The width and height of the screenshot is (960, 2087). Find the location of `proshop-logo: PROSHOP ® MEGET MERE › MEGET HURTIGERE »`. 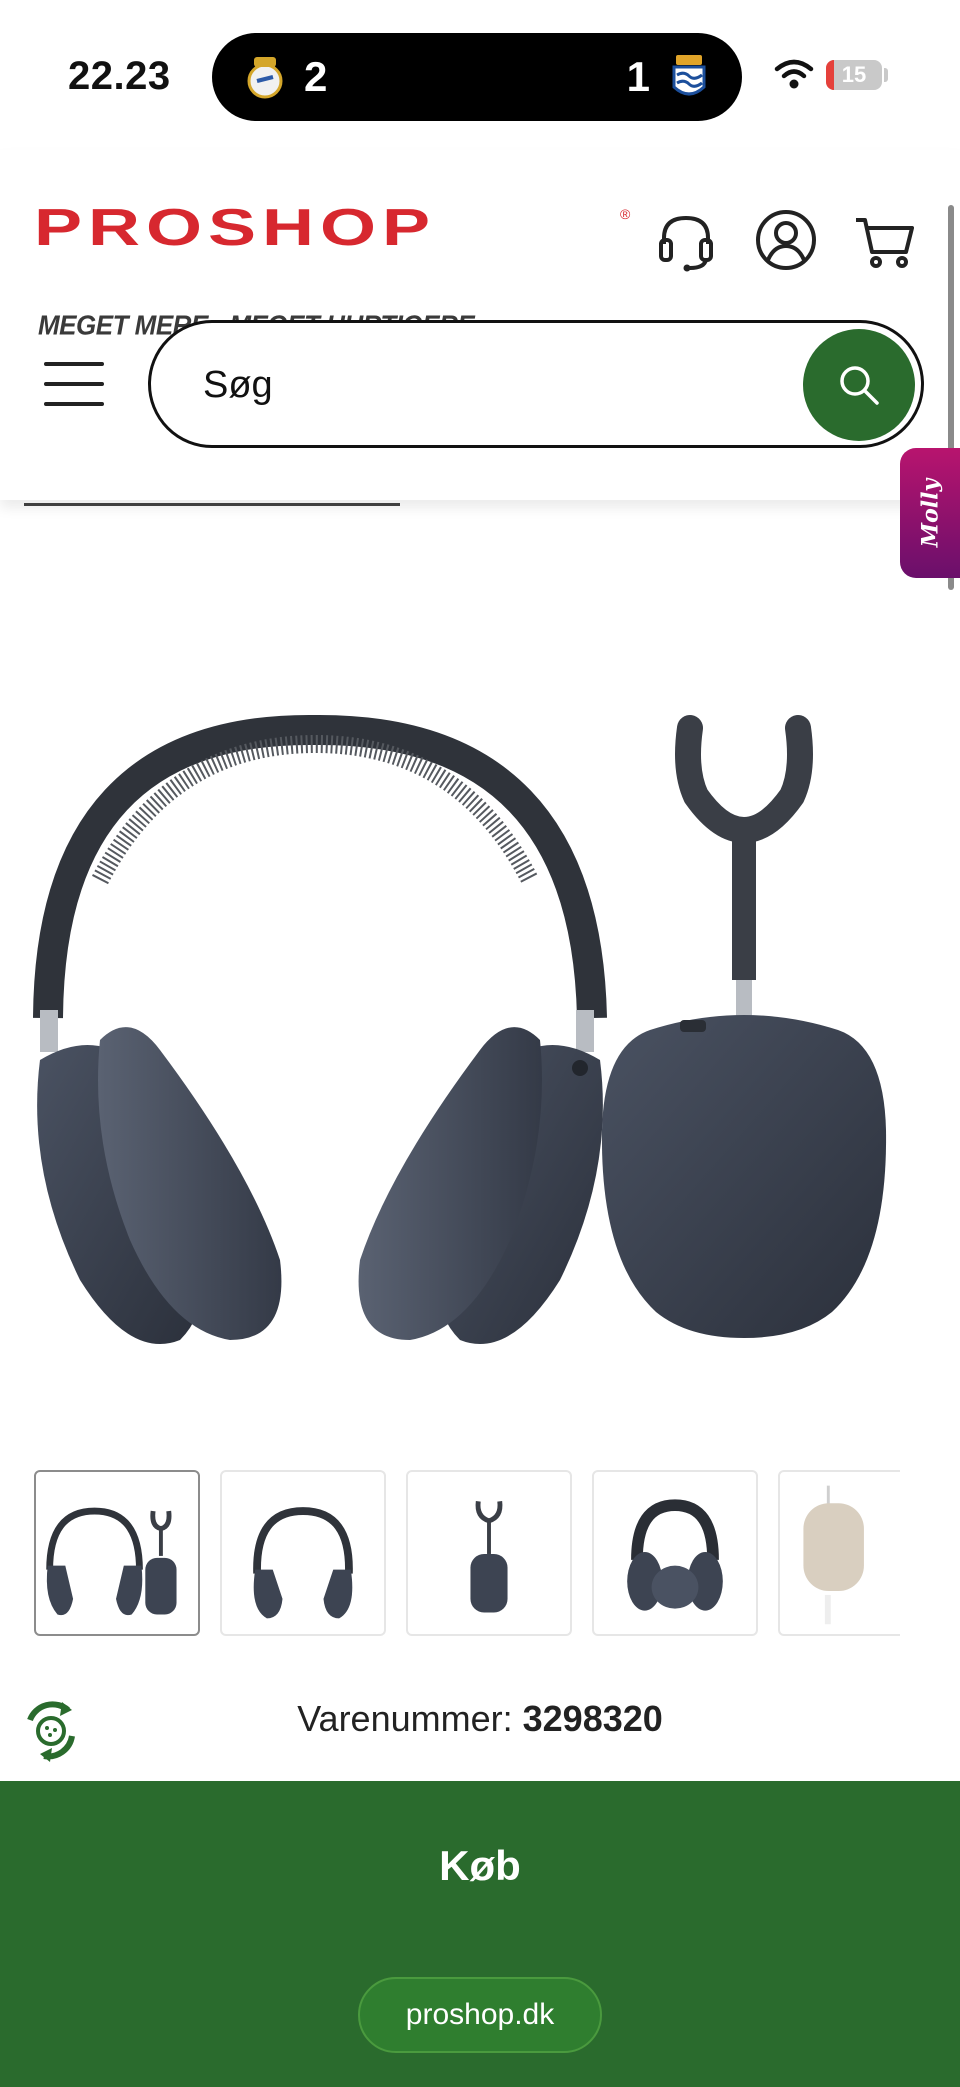

proshop-logo: PROSHOP ® MEGET MERE › MEGET HURTIGERE » is located at coordinates (334, 270).